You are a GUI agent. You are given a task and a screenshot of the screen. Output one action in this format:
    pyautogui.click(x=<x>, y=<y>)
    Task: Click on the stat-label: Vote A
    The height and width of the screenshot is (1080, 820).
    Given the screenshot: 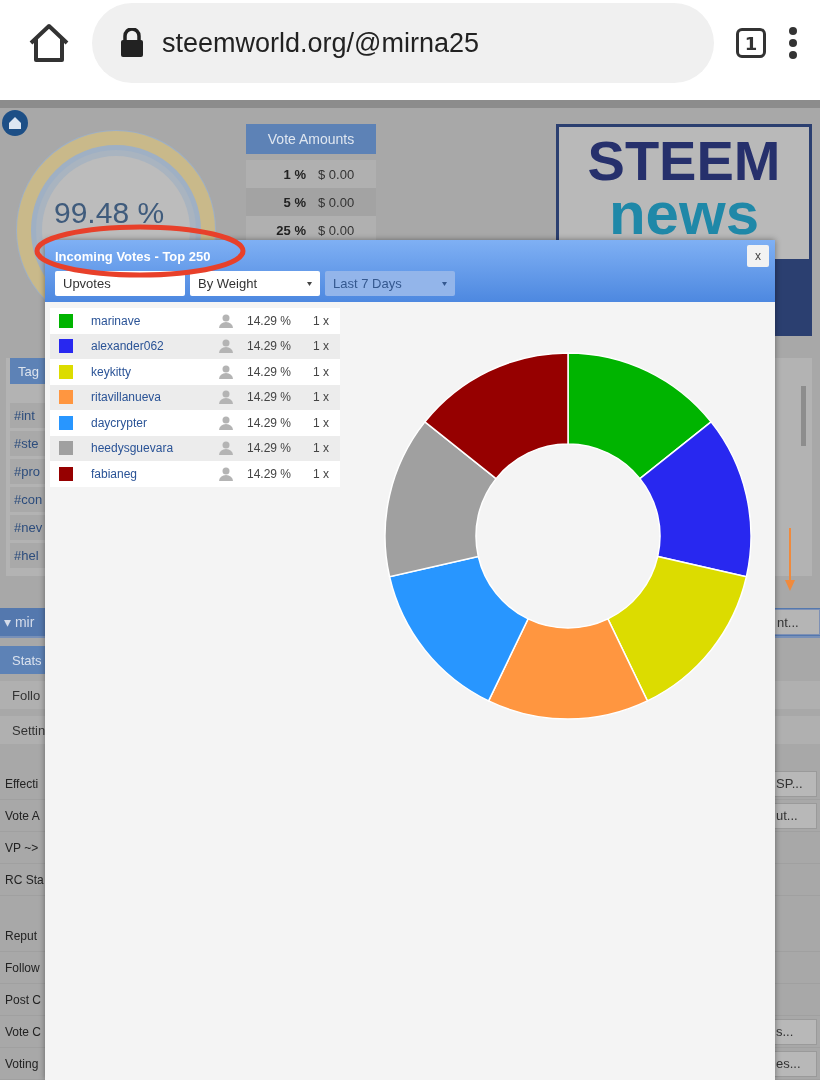 What is the action you would take?
    pyautogui.click(x=22, y=815)
    